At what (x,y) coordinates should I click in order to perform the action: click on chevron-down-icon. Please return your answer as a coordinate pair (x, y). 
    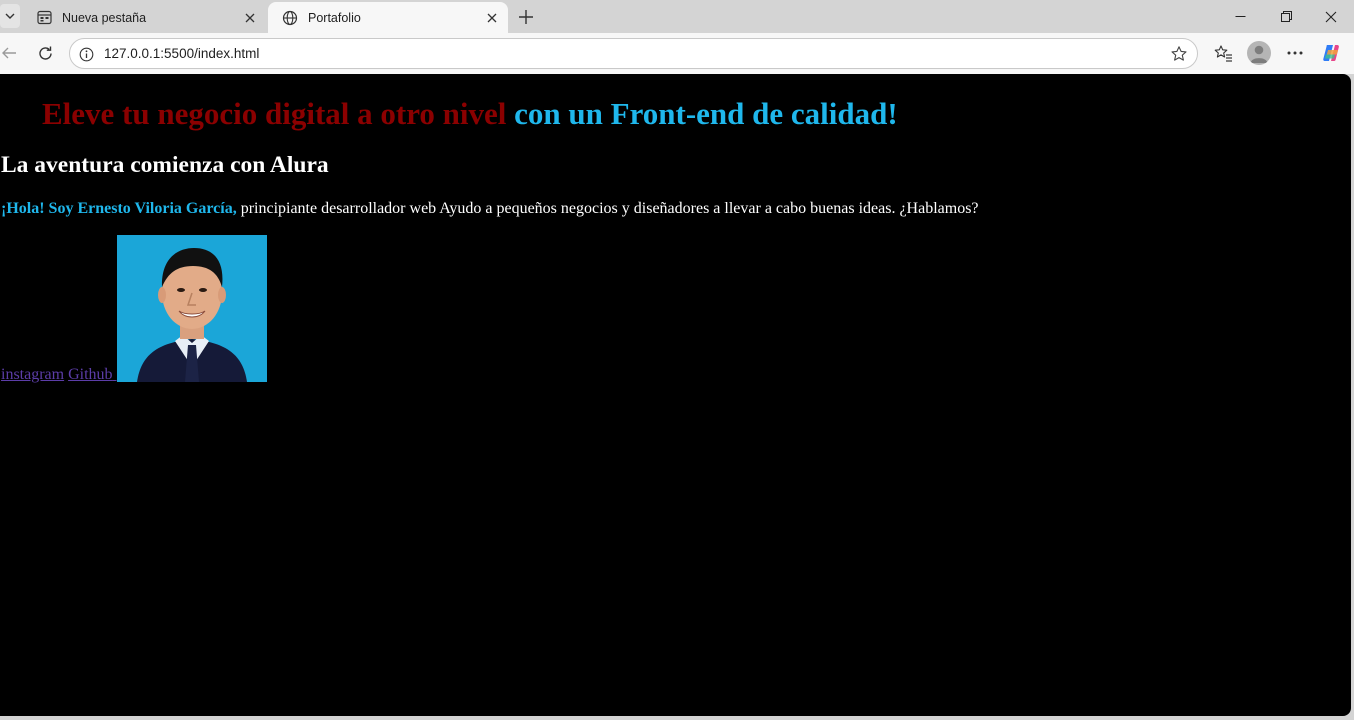
    Looking at the image, I should click on (10, 16).